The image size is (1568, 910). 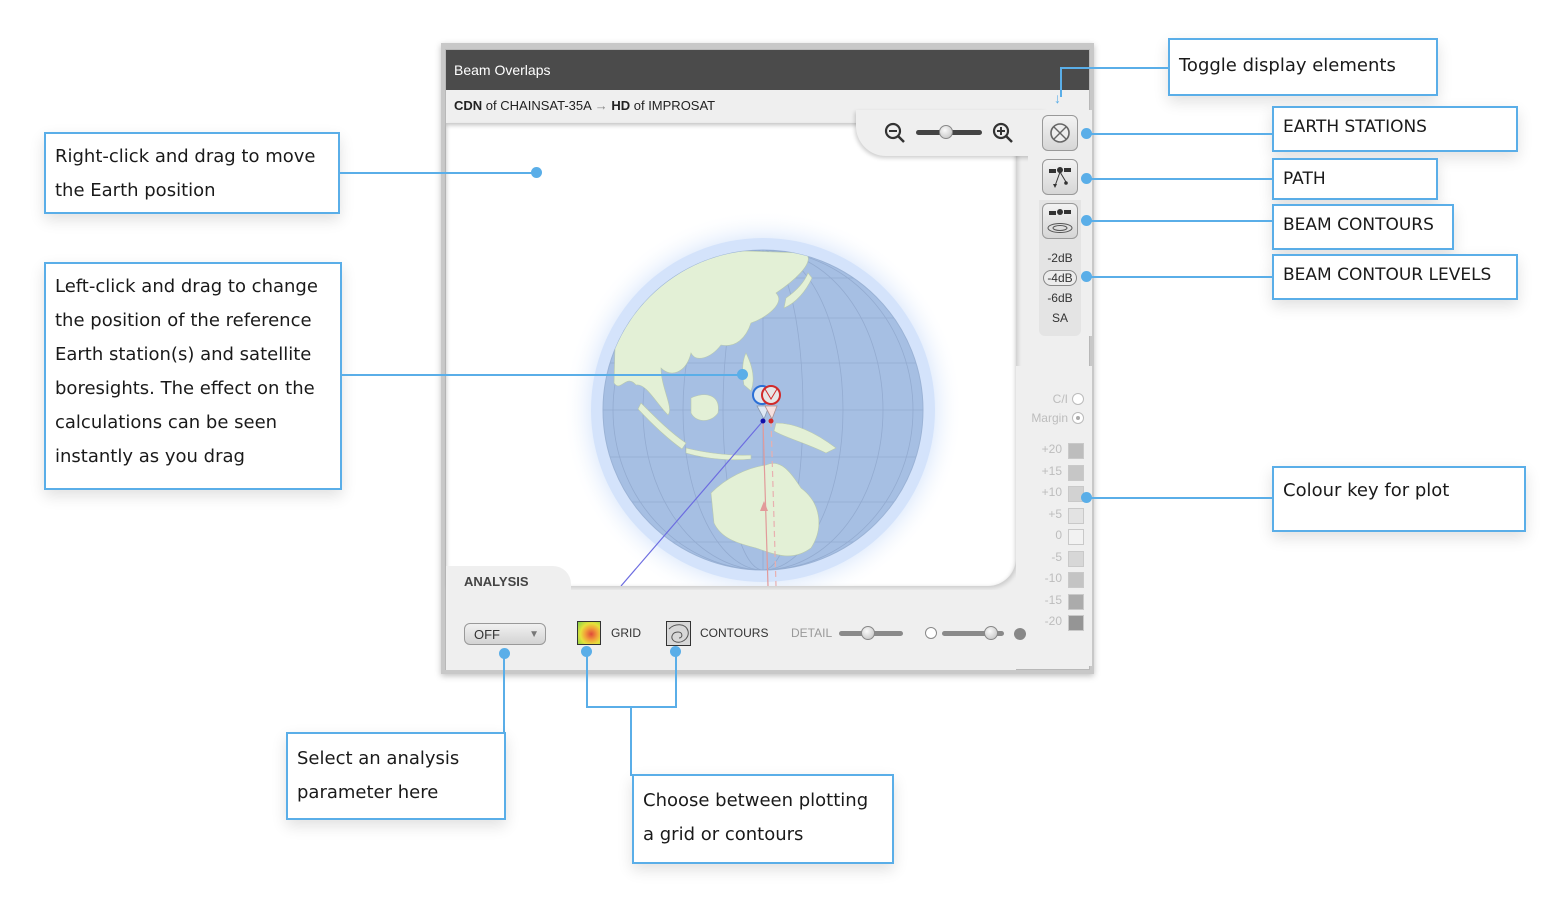 What do you see at coordinates (1060, 278) in the screenshot?
I see `contour-level-label: -4dB` at bounding box center [1060, 278].